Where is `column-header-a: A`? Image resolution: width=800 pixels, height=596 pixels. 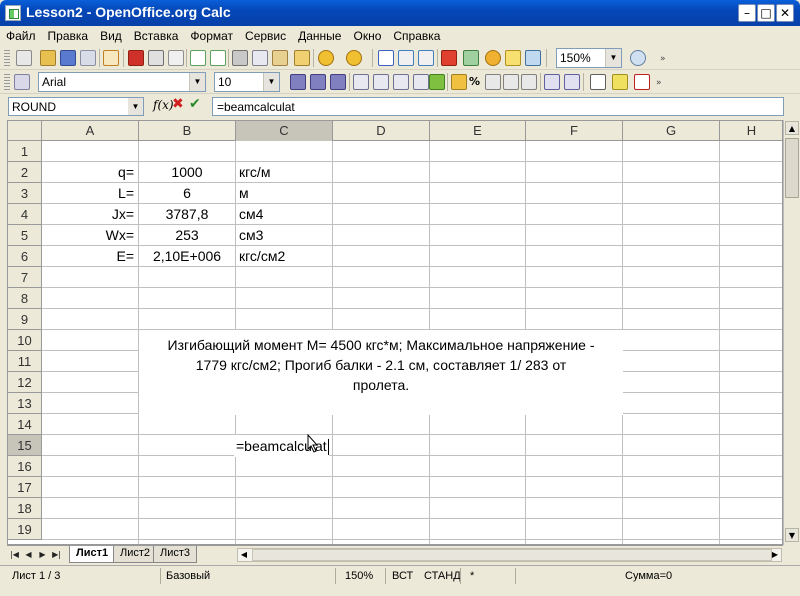 column-header-a: A is located at coordinates (90, 131).